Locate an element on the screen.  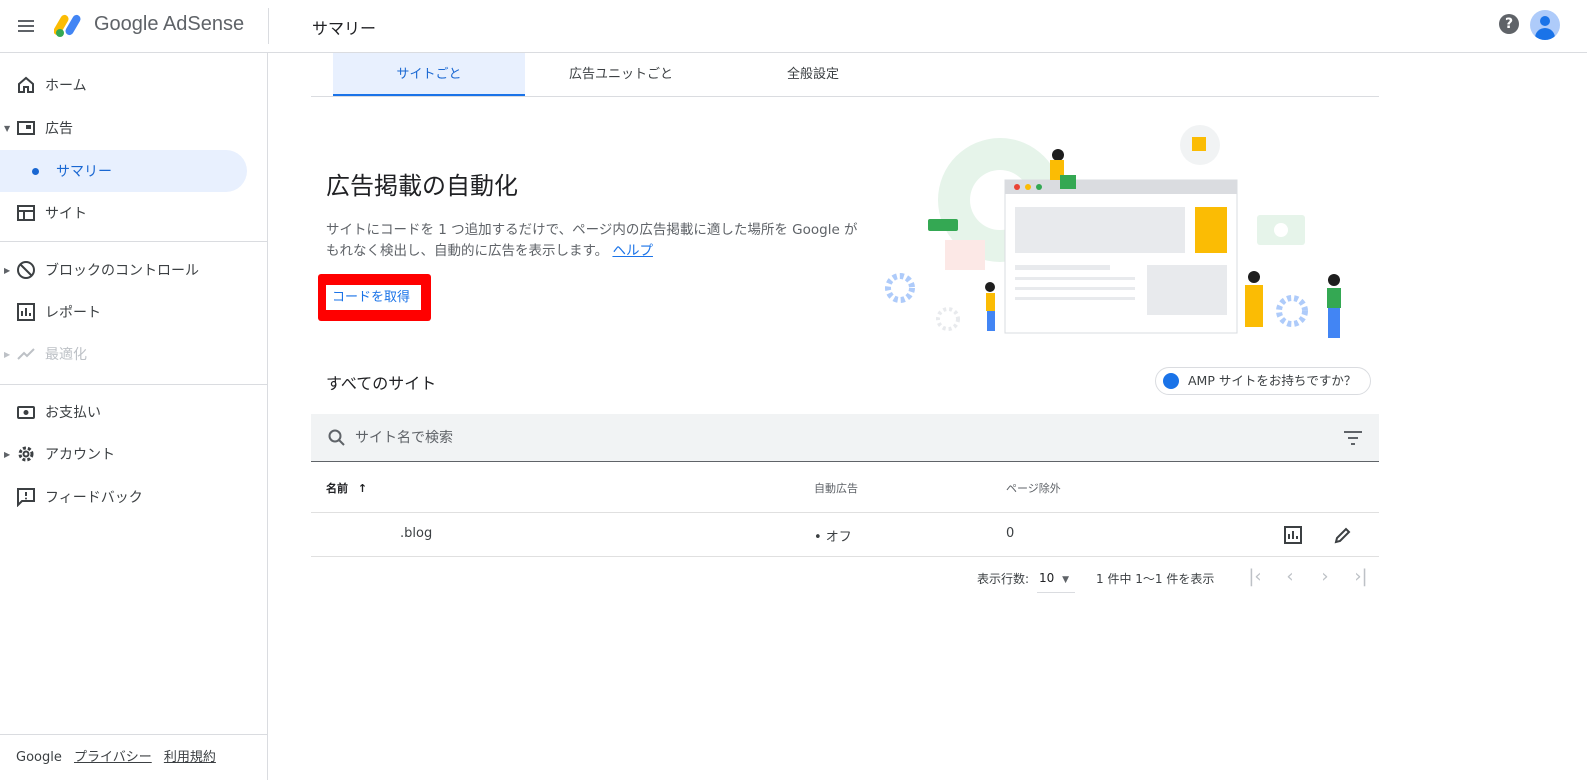
sidebar-item-sites: サイト is located at coordinates (134, 213).